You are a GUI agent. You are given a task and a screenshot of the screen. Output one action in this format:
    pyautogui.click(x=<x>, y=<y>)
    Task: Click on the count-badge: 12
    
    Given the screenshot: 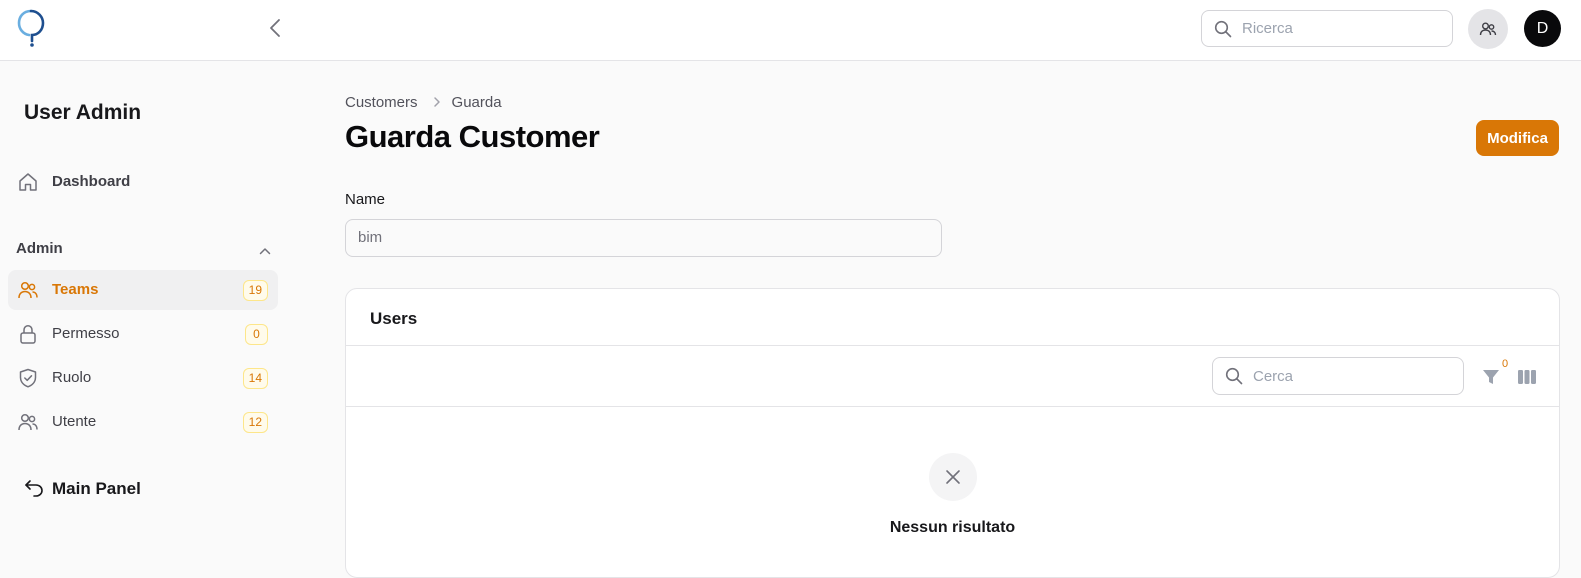 What is the action you would take?
    pyautogui.click(x=255, y=422)
    